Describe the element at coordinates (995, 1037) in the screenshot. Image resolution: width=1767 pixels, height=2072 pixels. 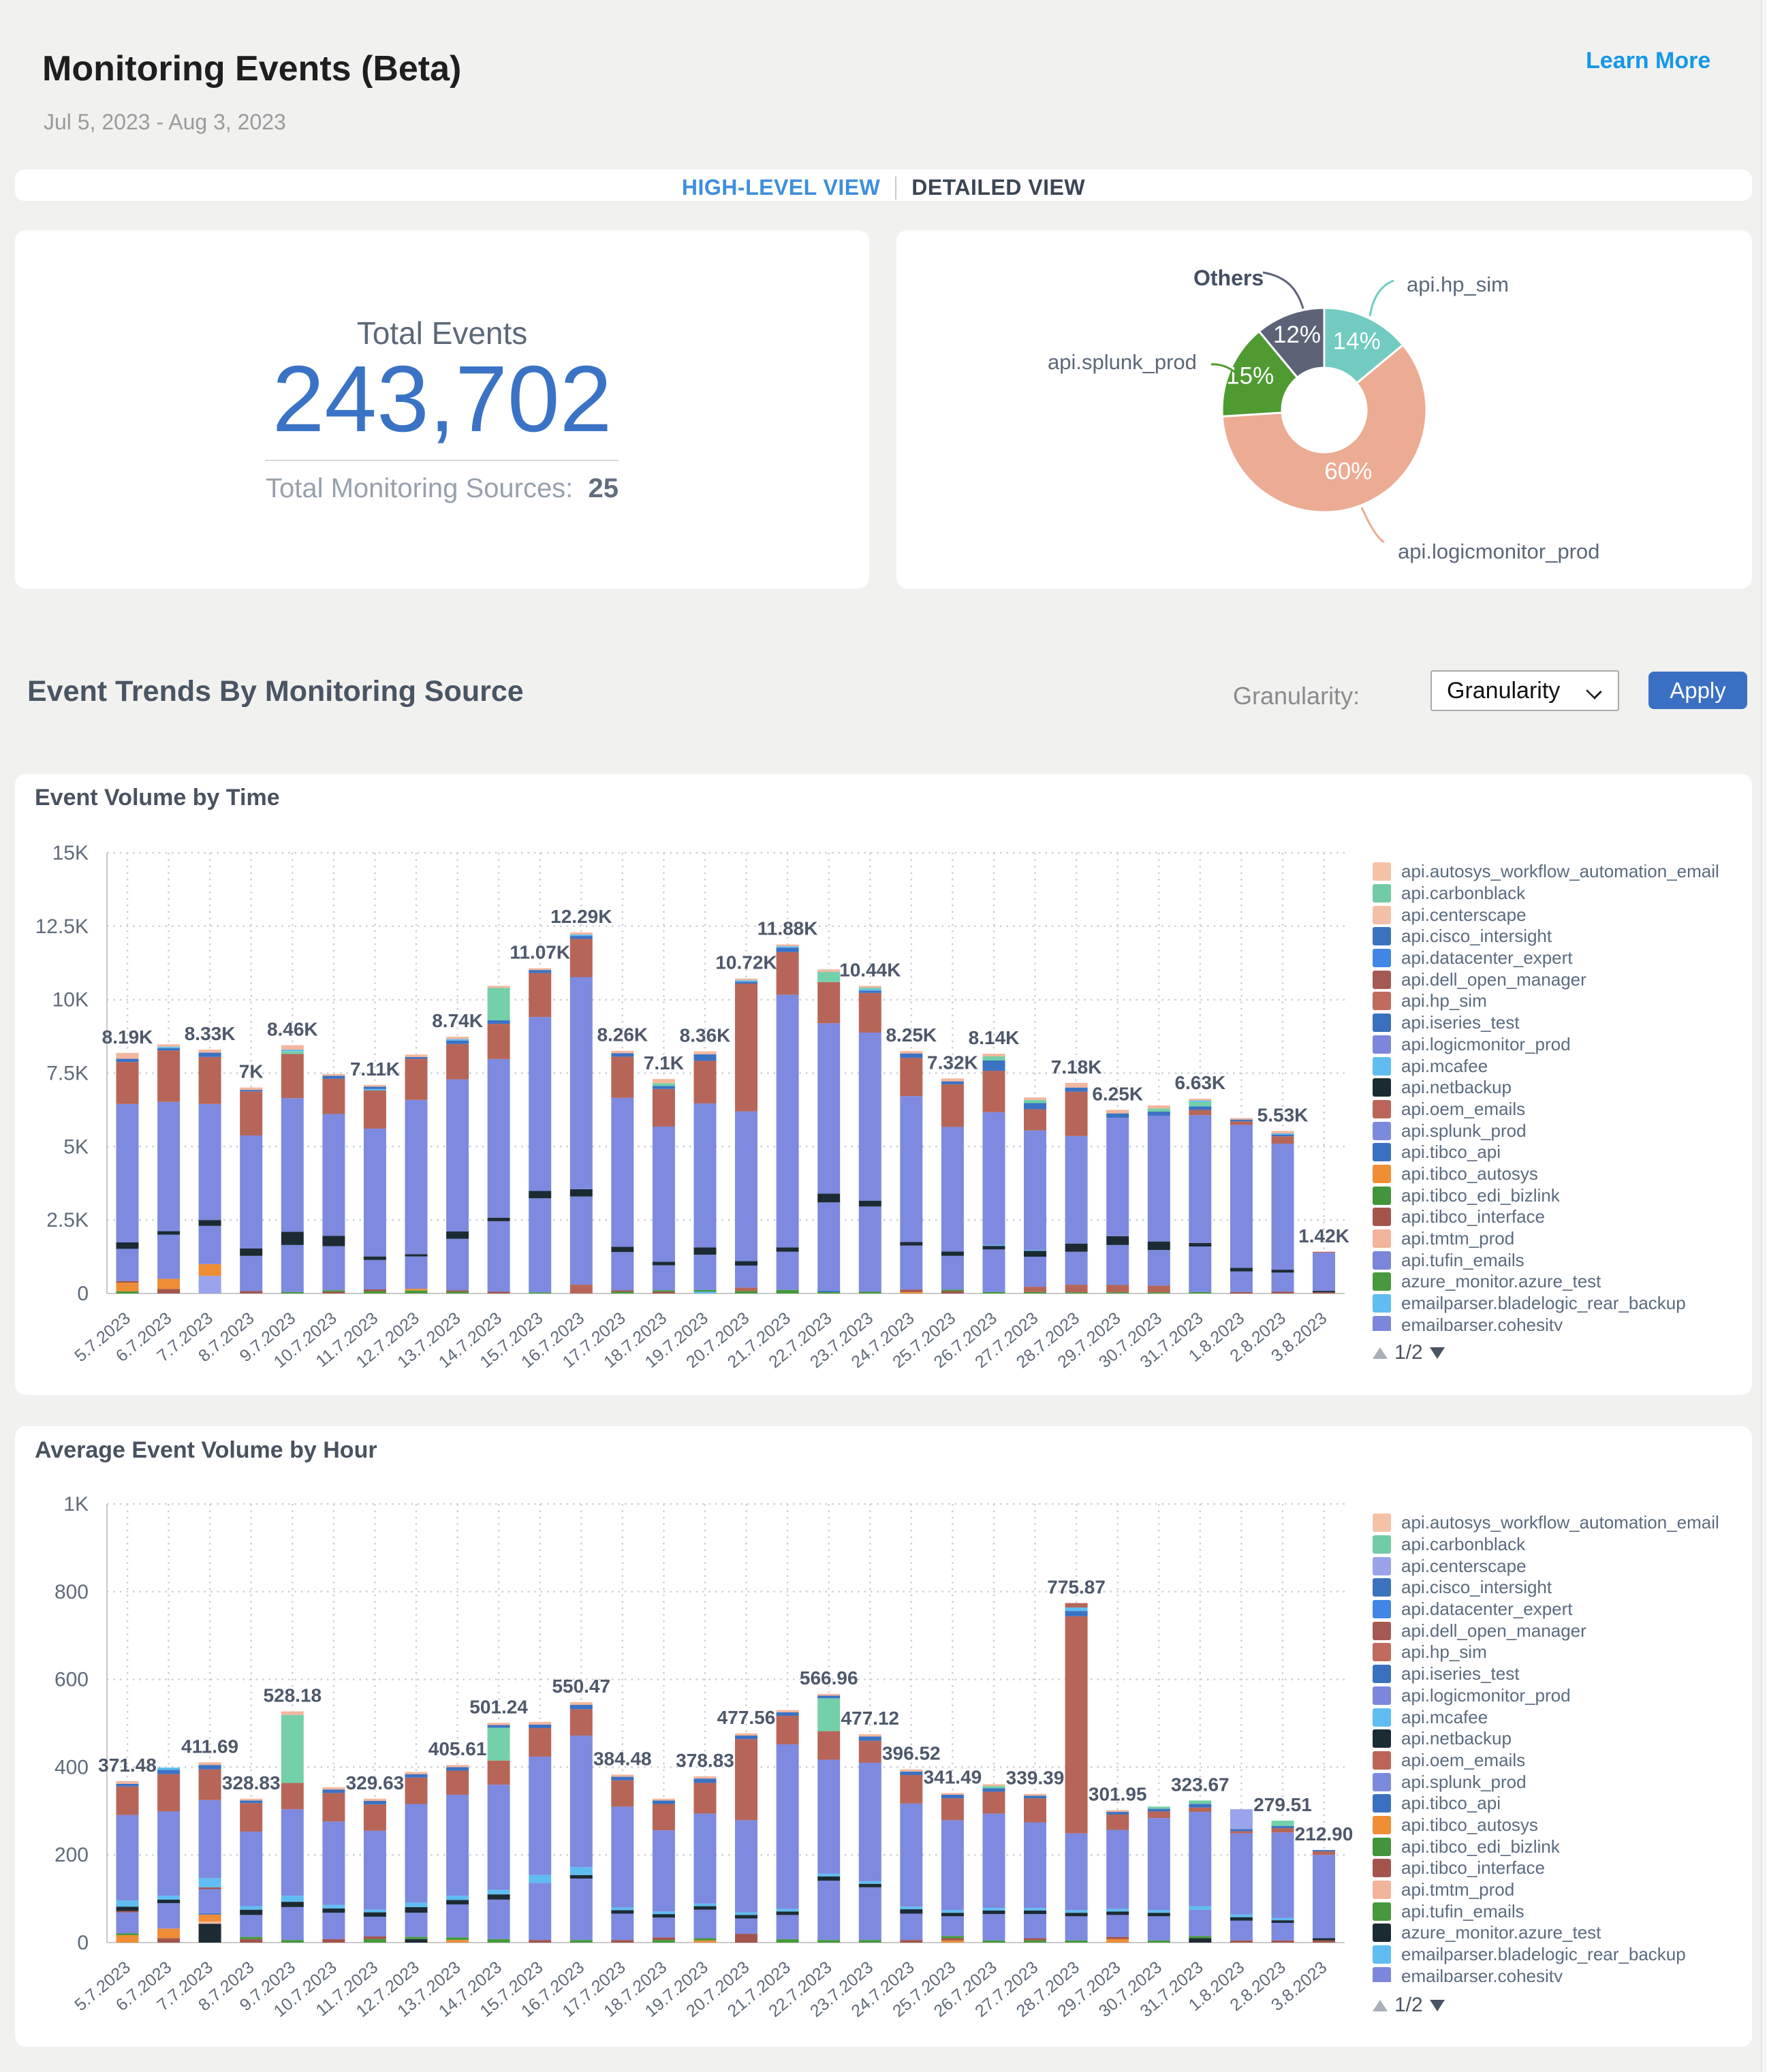
I see `svg-text: 8.14K` at that location.